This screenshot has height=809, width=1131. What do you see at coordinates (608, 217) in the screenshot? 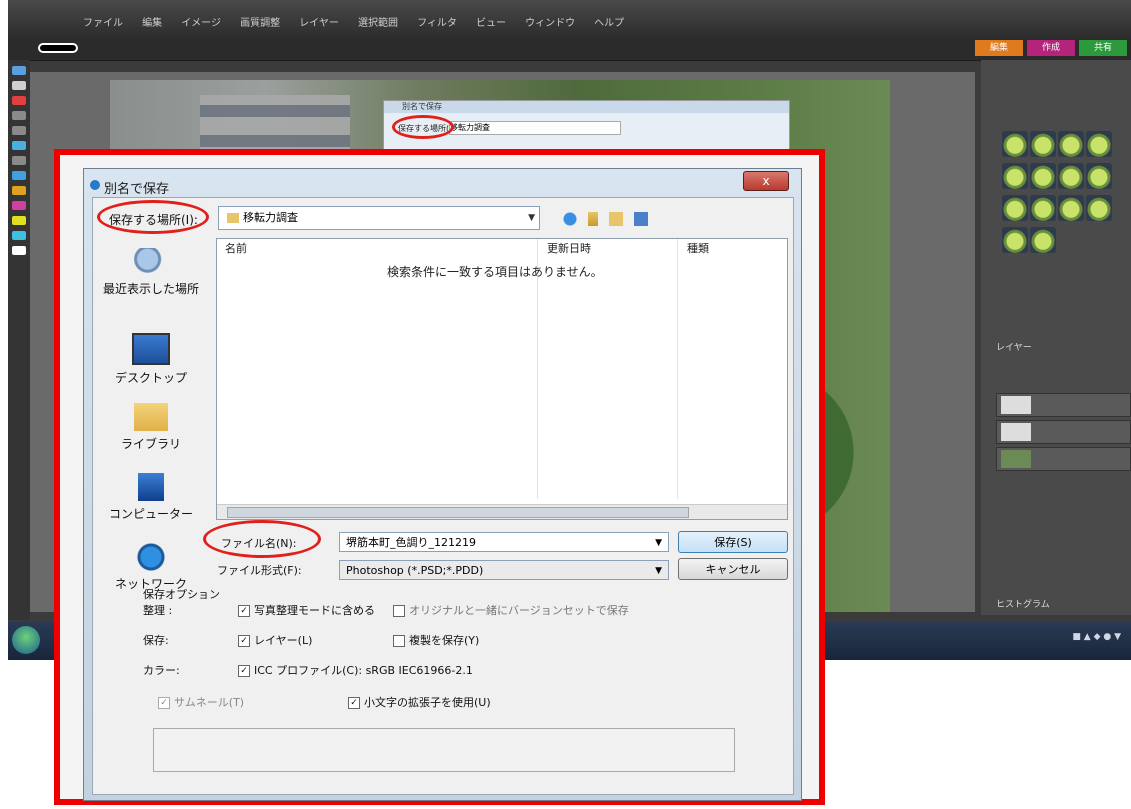
I see `navigation-icons` at bounding box center [608, 217].